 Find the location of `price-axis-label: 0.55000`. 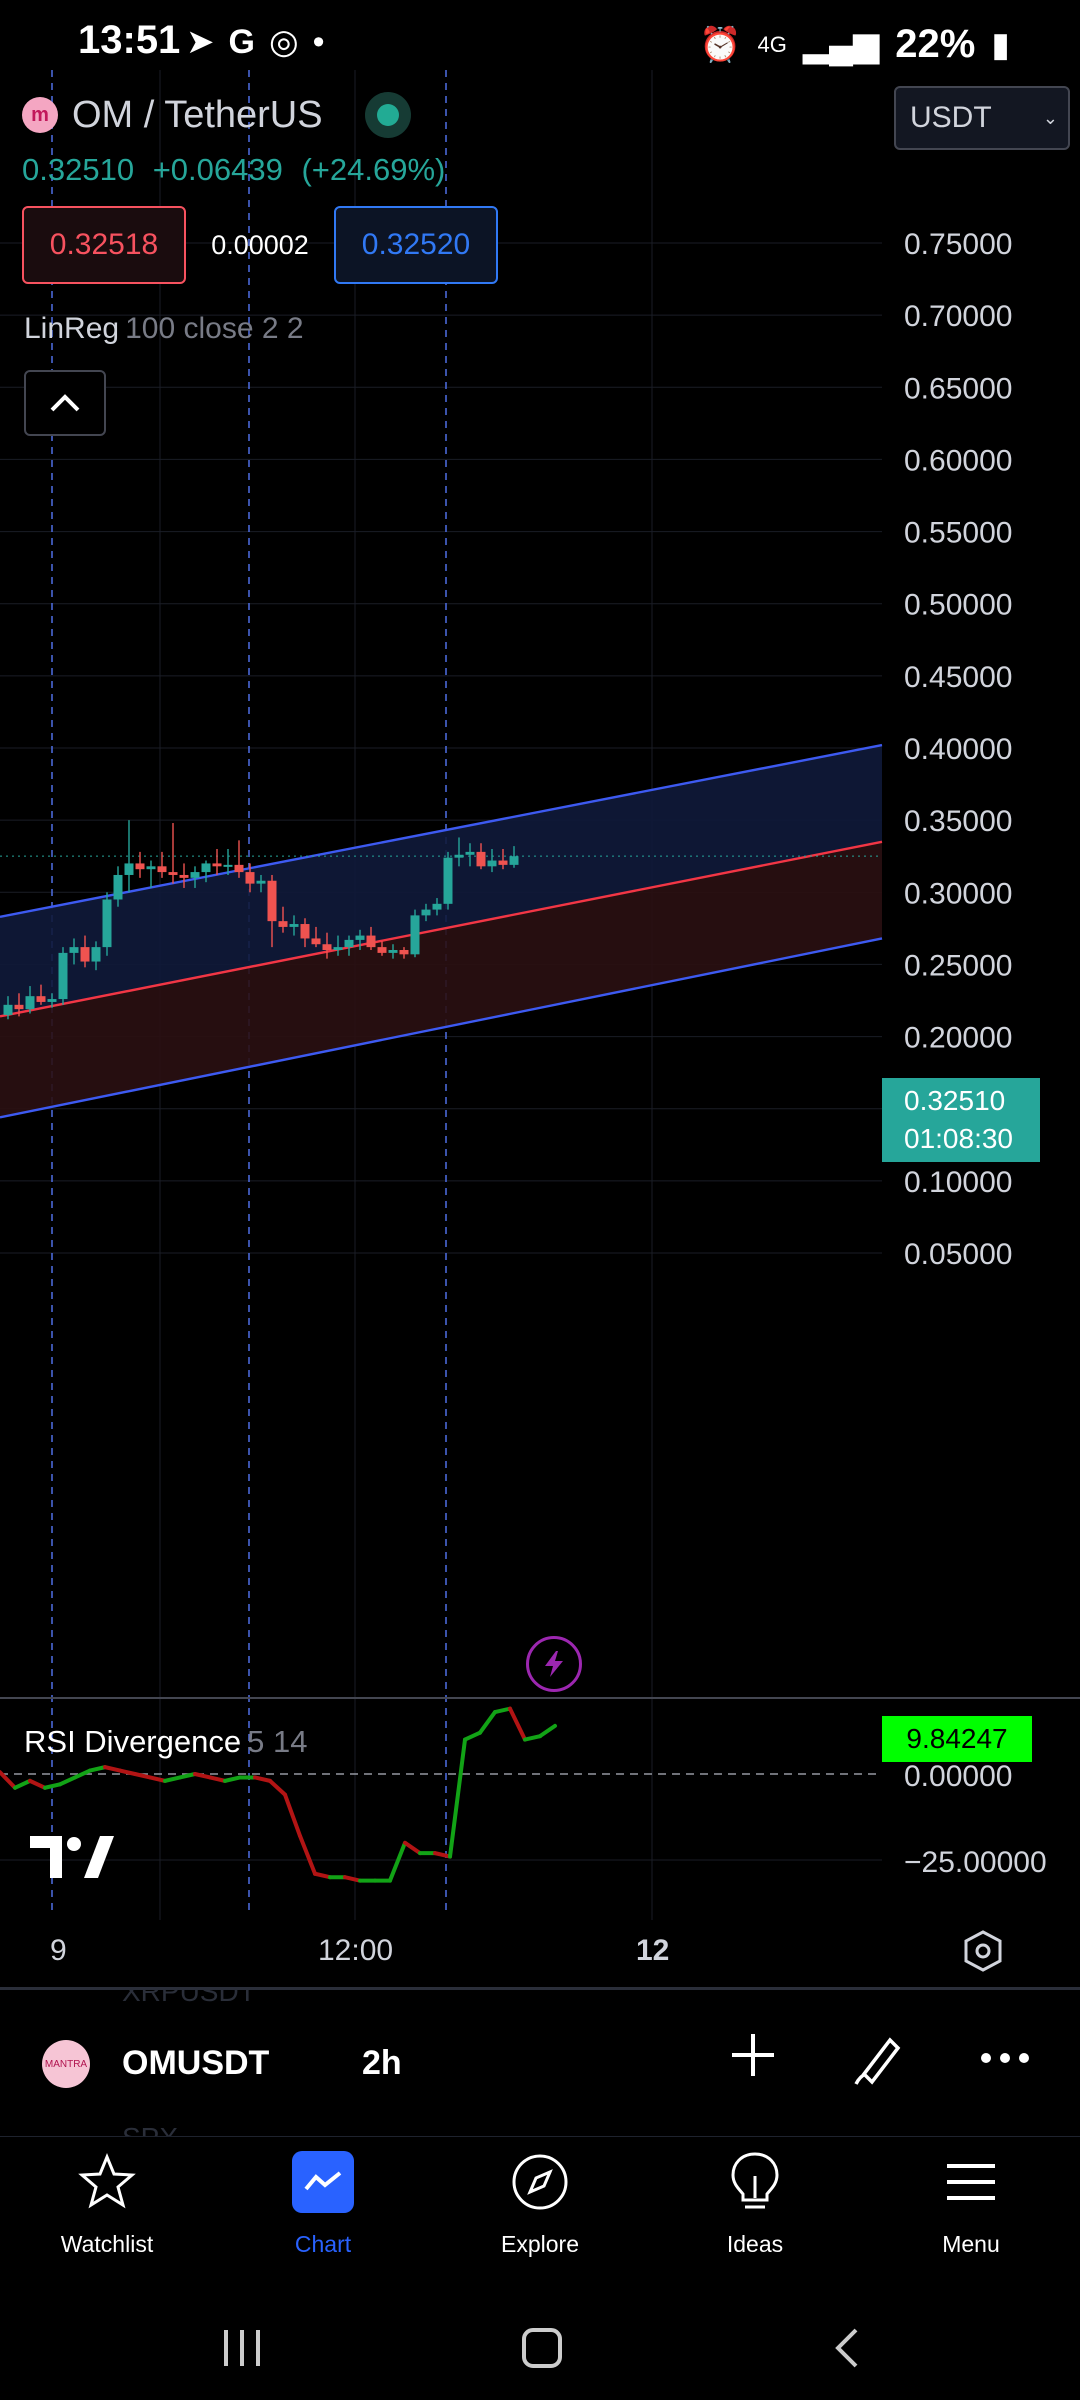

price-axis-label: 0.55000 is located at coordinates (958, 533).